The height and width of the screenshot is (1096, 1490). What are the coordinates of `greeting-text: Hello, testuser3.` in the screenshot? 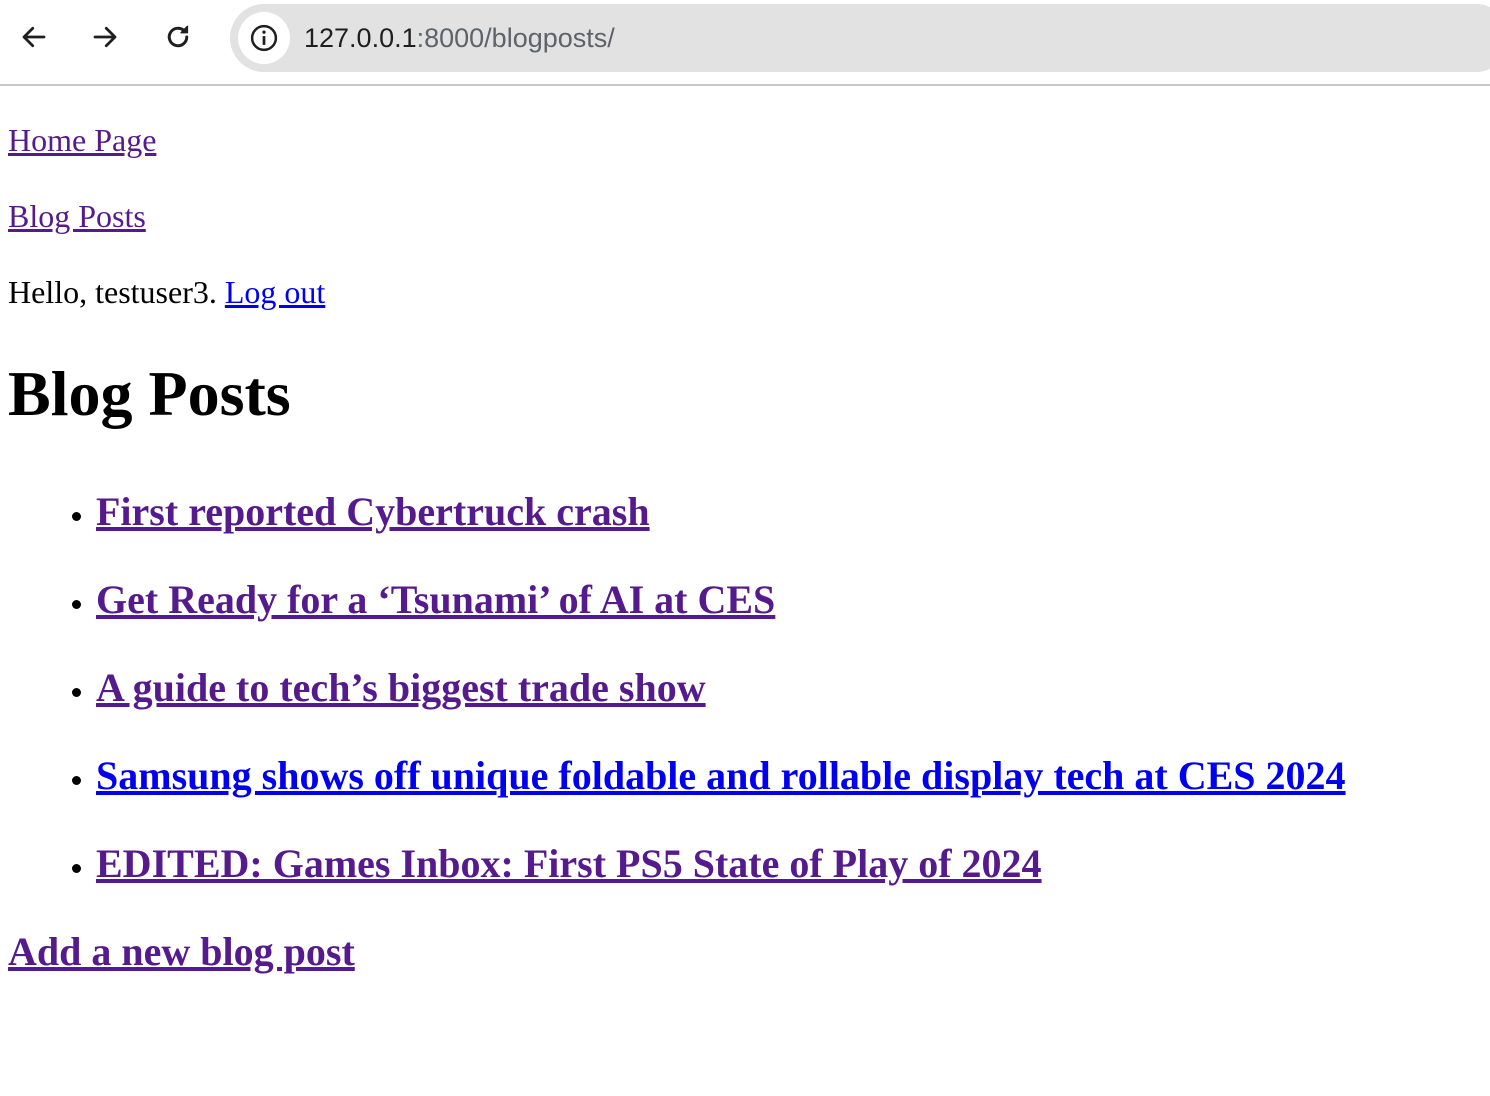 It's located at (112, 292).